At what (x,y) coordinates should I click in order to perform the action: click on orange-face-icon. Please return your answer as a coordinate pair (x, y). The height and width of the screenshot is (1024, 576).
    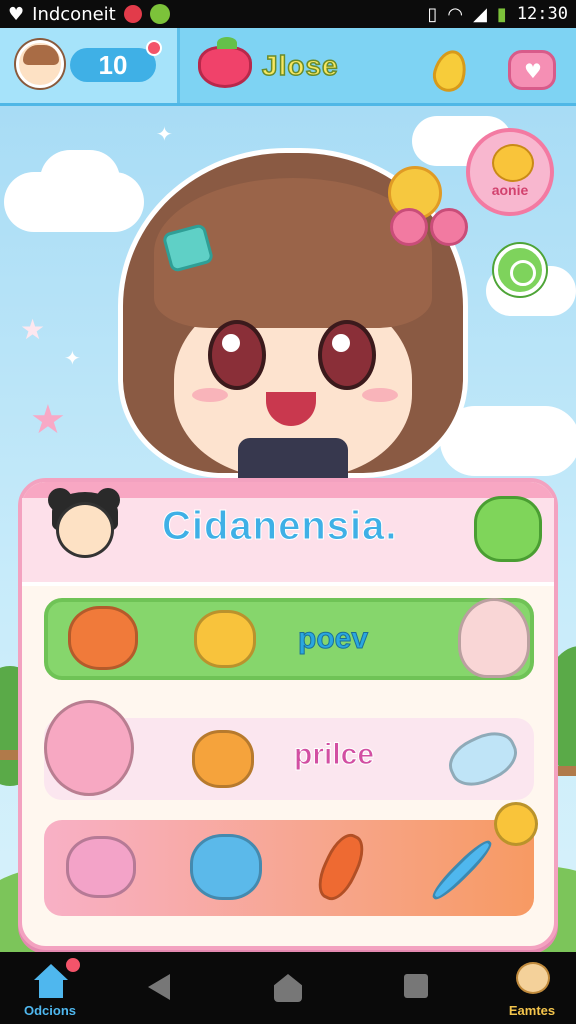
    Looking at the image, I should click on (223, 759).